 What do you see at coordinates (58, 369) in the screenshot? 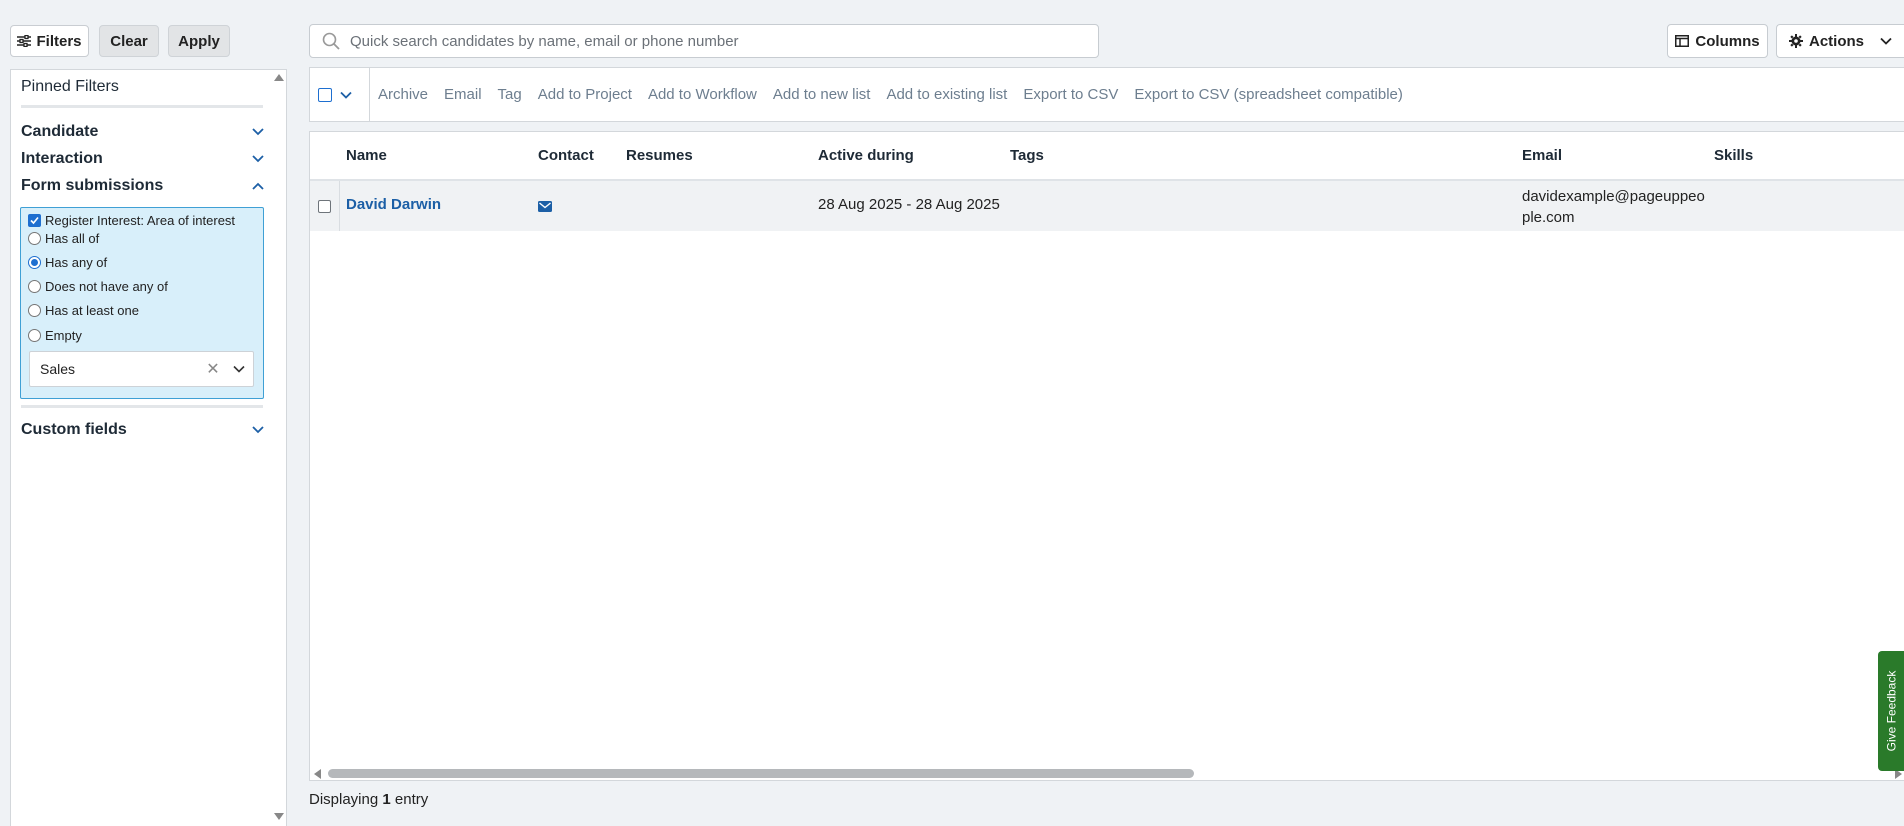
I see `select-value: Sales` at bounding box center [58, 369].